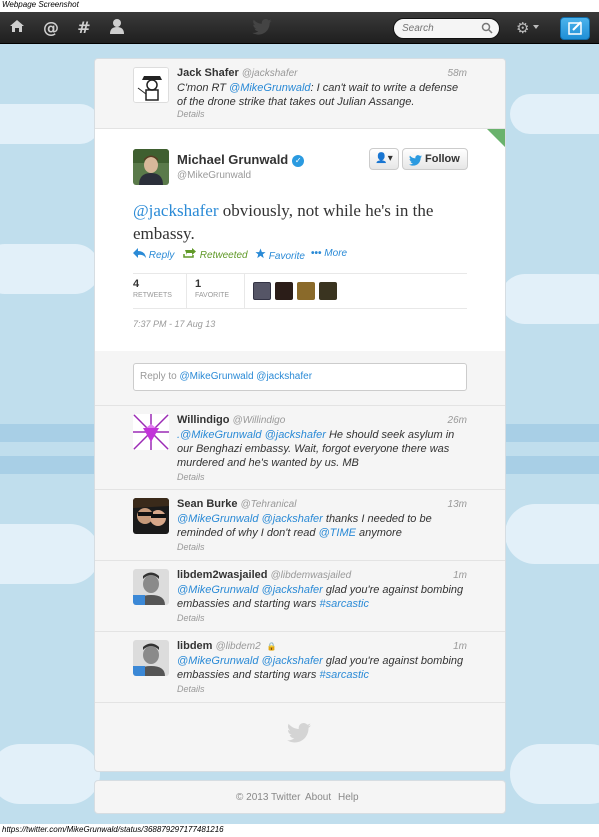 The height and width of the screenshot is (837, 599). What do you see at coordinates (270, 73) in the screenshot?
I see `tweet-handle: @jackshafer` at bounding box center [270, 73].